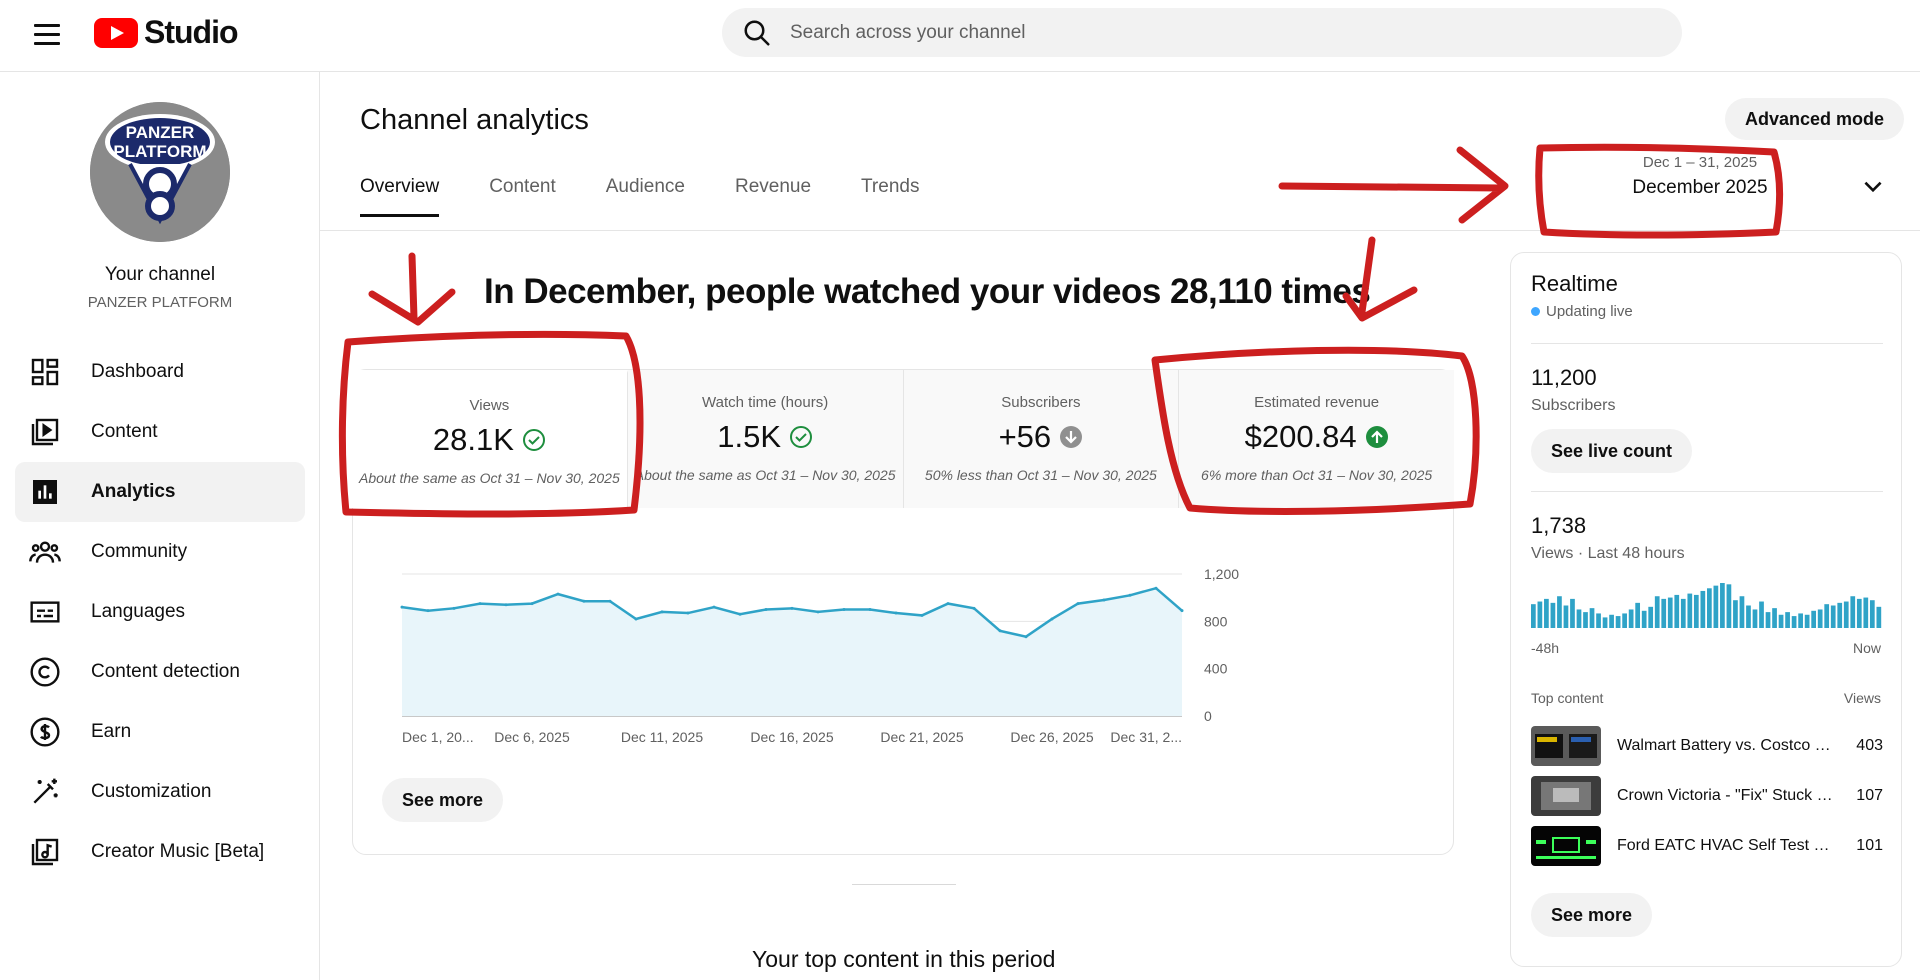 The height and width of the screenshot is (980, 1920). Describe the element at coordinates (160, 172) in the screenshot. I see `channel-avatar: PANZER PLATFORM` at that location.